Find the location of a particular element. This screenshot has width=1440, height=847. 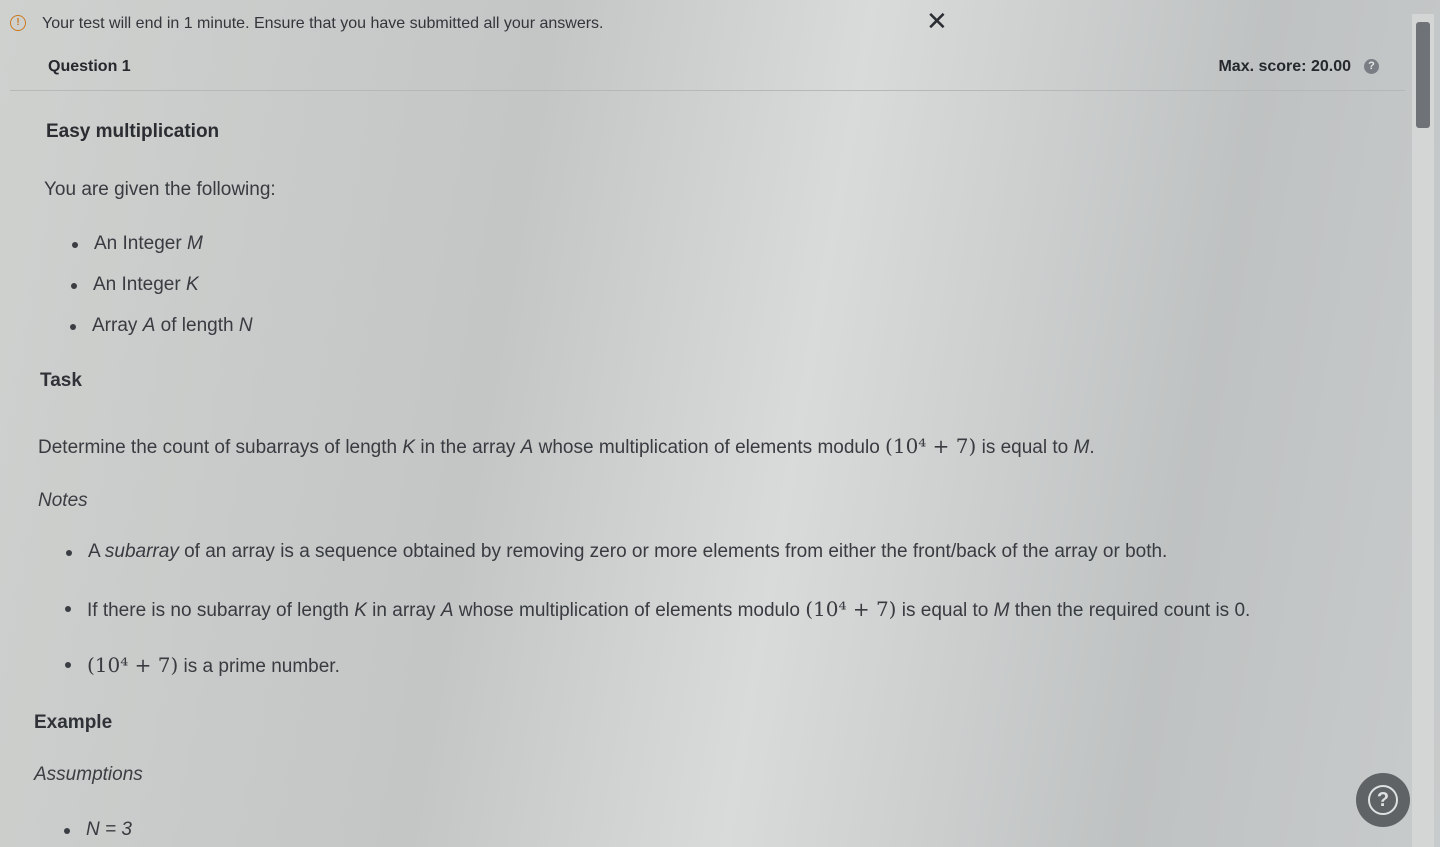

note-emphasis: subarray is located at coordinates (141, 551).